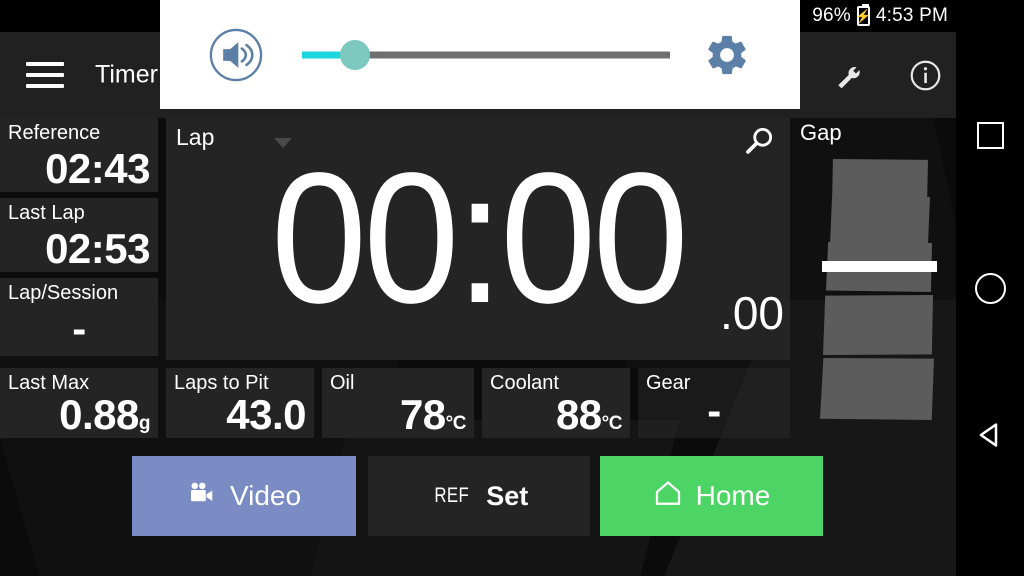 Image resolution: width=1024 pixels, height=576 pixels. I want to click on timer-main-value: 00:00, so click(479, 238).